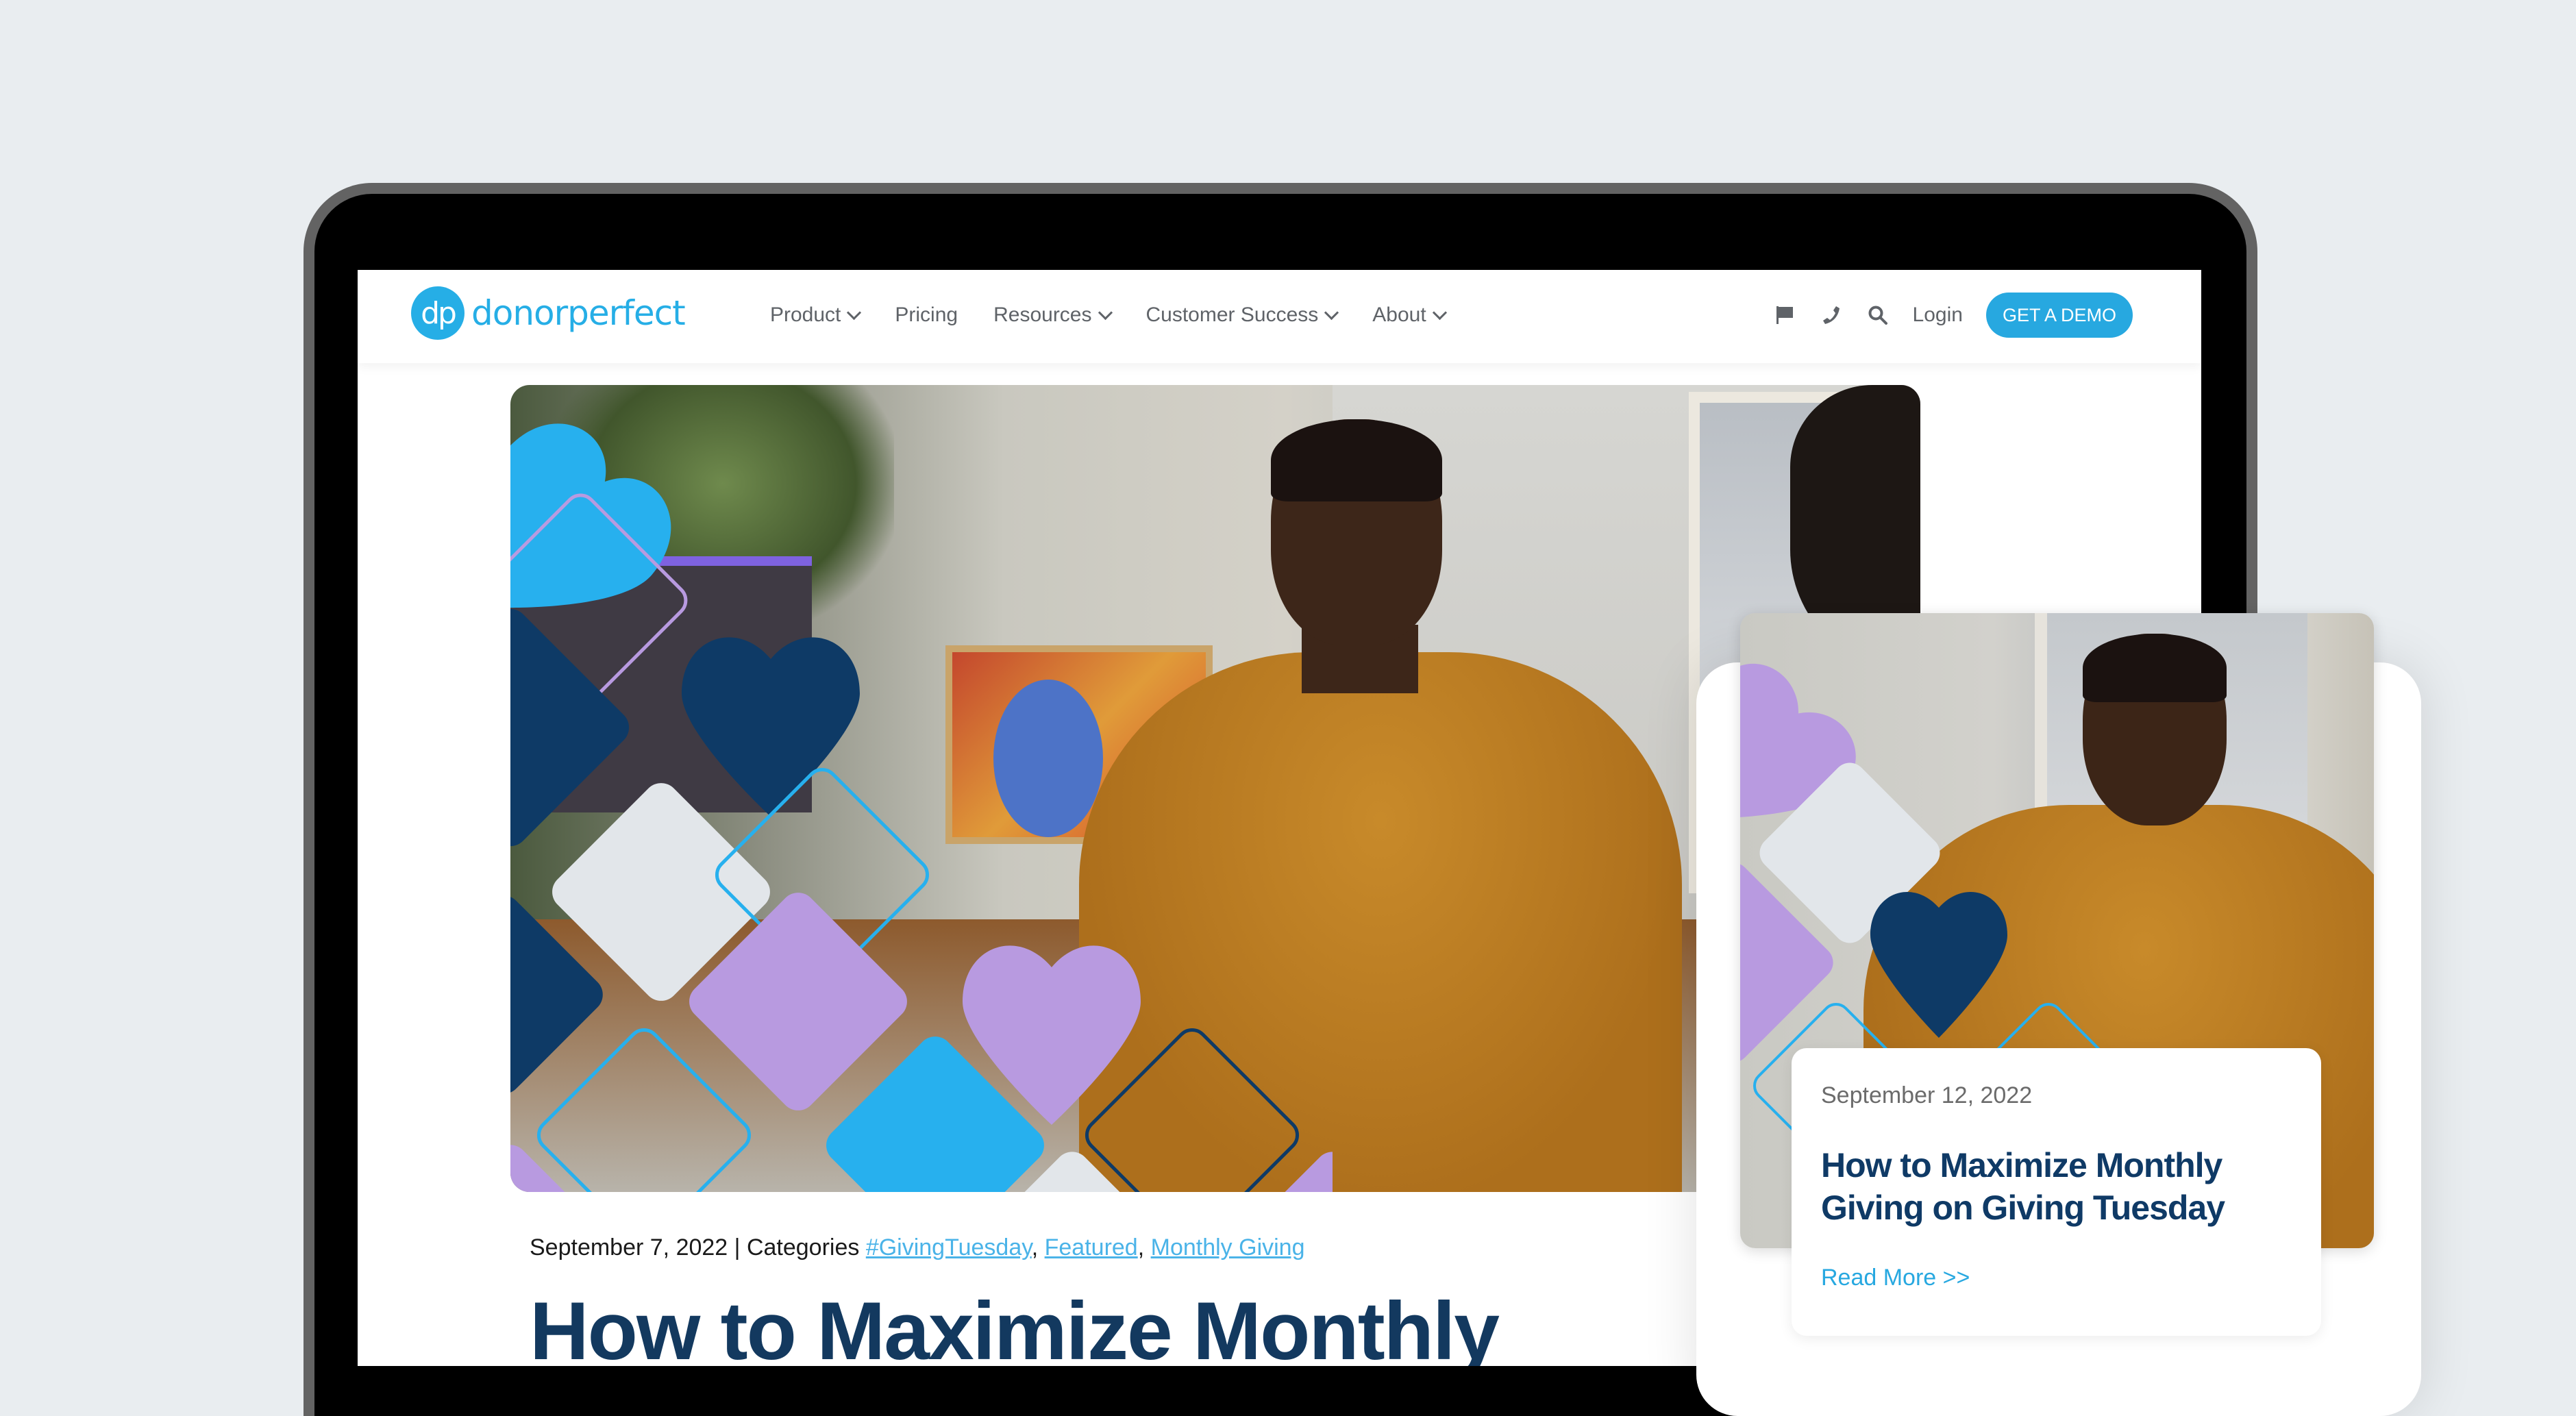 The image size is (2576, 1416). I want to click on get-a-demo-button: GET A DEMO, so click(2059, 316).